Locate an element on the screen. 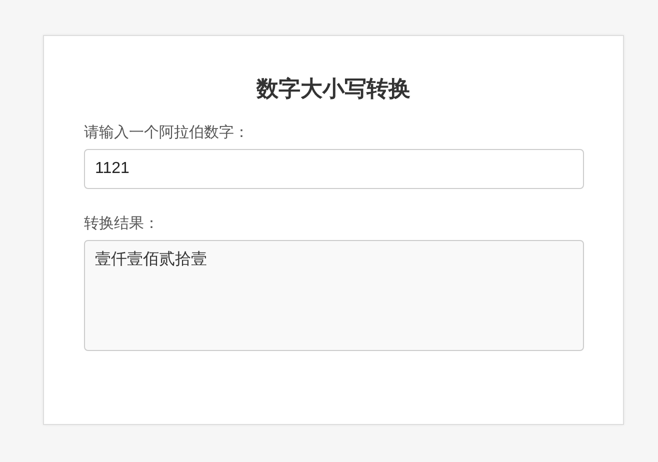 The height and width of the screenshot is (462, 658). input-label: 请输入一个阿拉伯数字： is located at coordinates (167, 132).